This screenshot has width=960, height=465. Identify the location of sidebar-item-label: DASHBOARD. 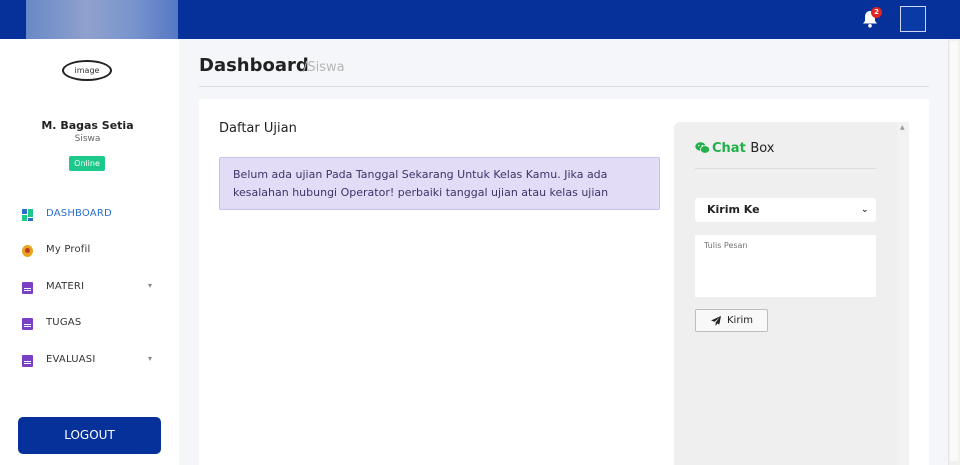
(79, 213).